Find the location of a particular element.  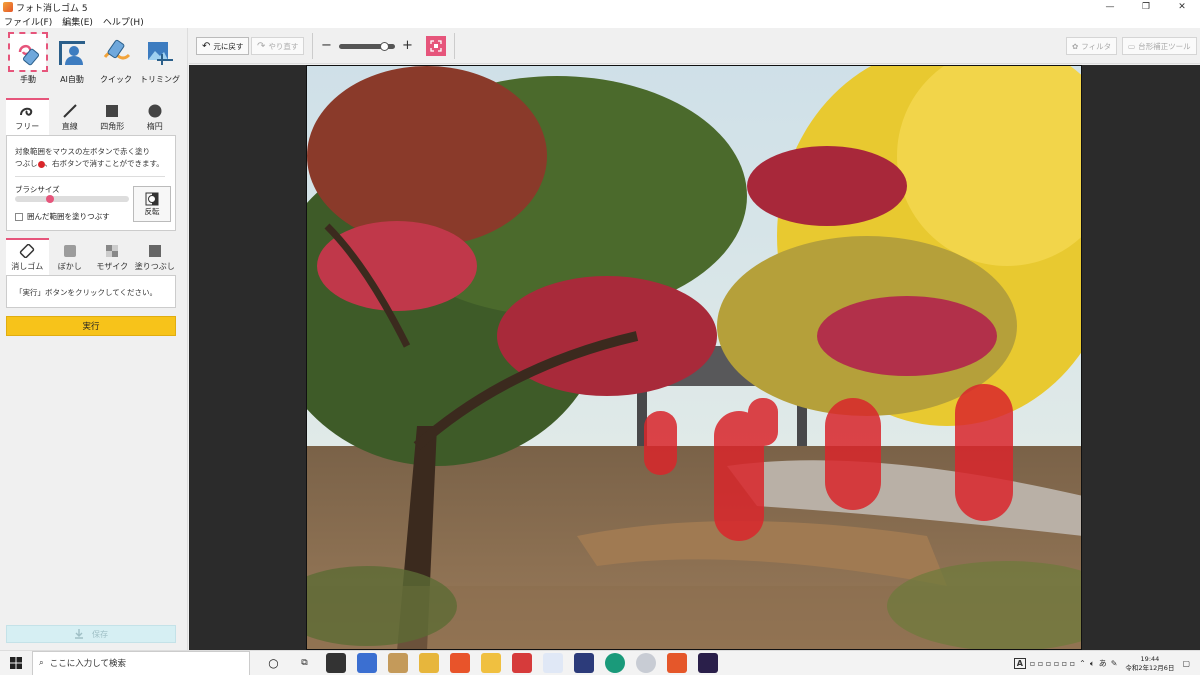

tab-freehand: フリー is located at coordinates (27, 116).